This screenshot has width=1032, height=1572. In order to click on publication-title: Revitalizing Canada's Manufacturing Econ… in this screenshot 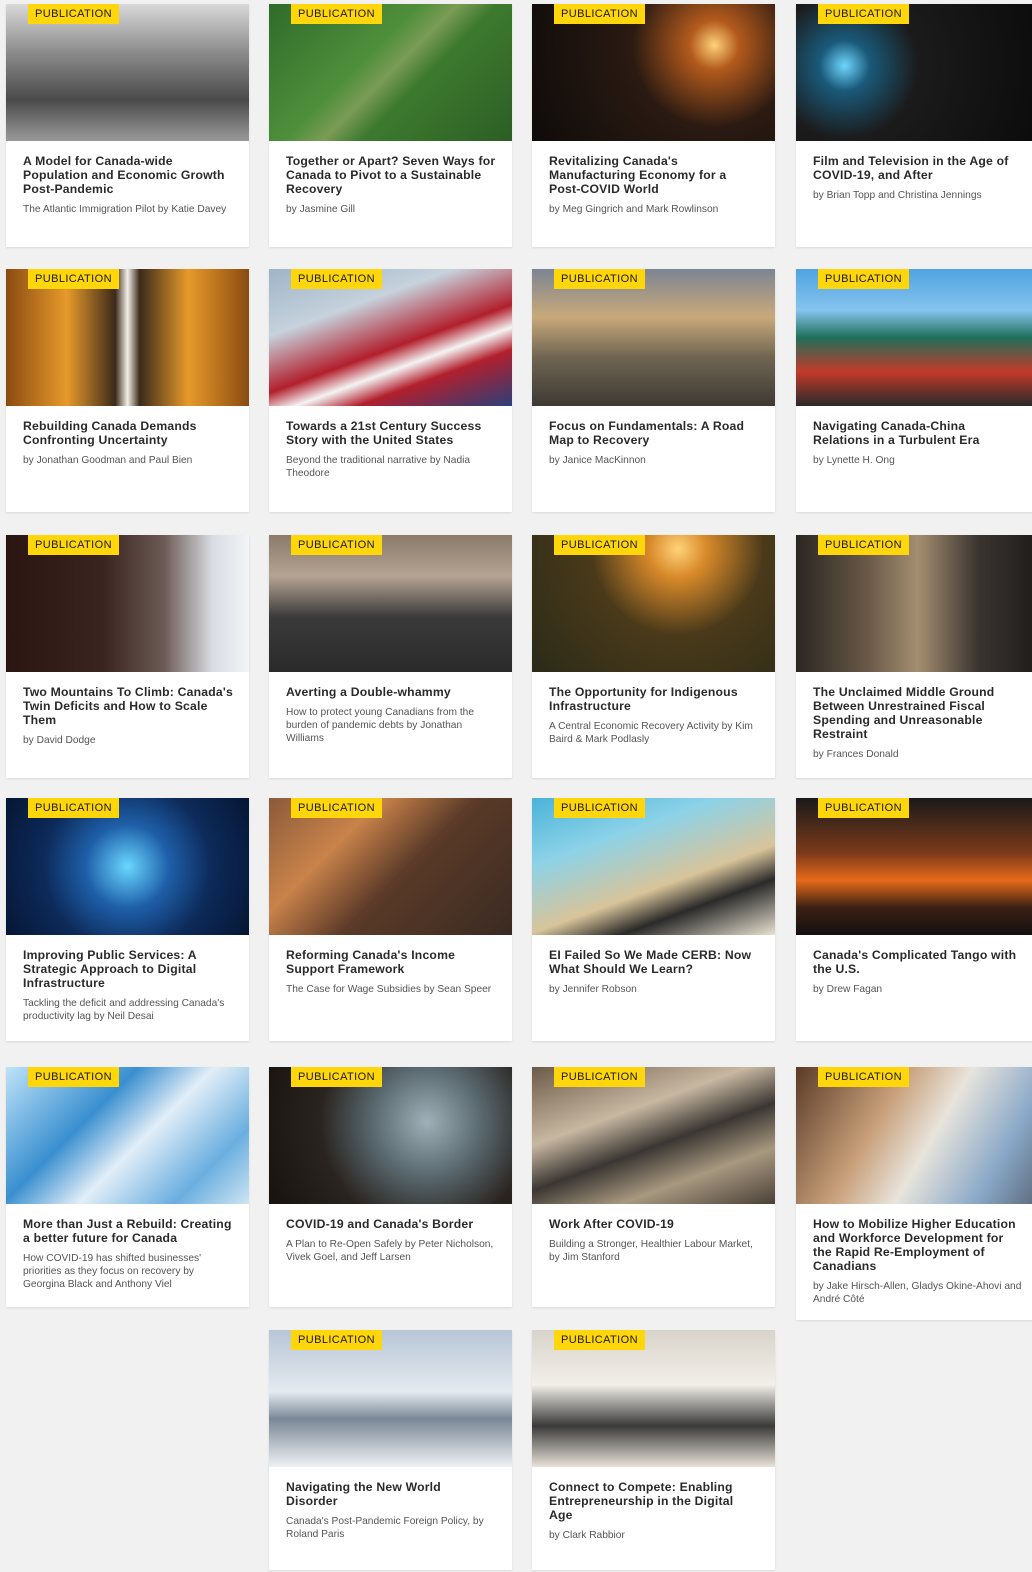, I will do `click(654, 175)`.